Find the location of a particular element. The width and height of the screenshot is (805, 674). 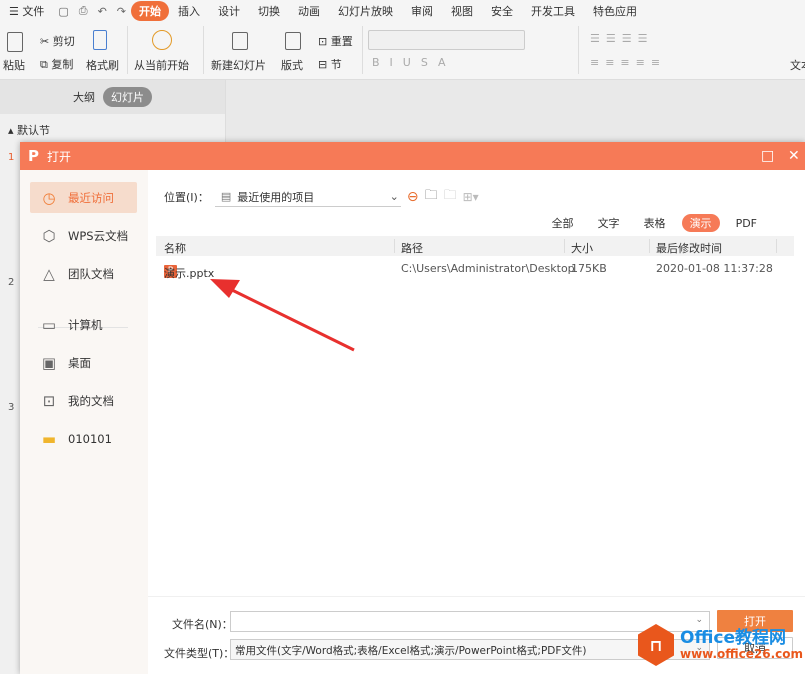

watermark-logo: ⊓ Office教程网 www.office26.com is located at coordinates (720, 645).